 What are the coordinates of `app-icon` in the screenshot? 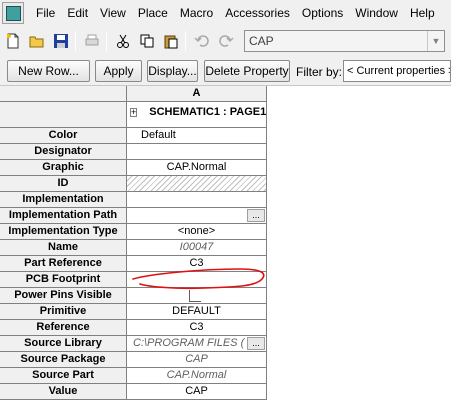 It's located at (13, 13).